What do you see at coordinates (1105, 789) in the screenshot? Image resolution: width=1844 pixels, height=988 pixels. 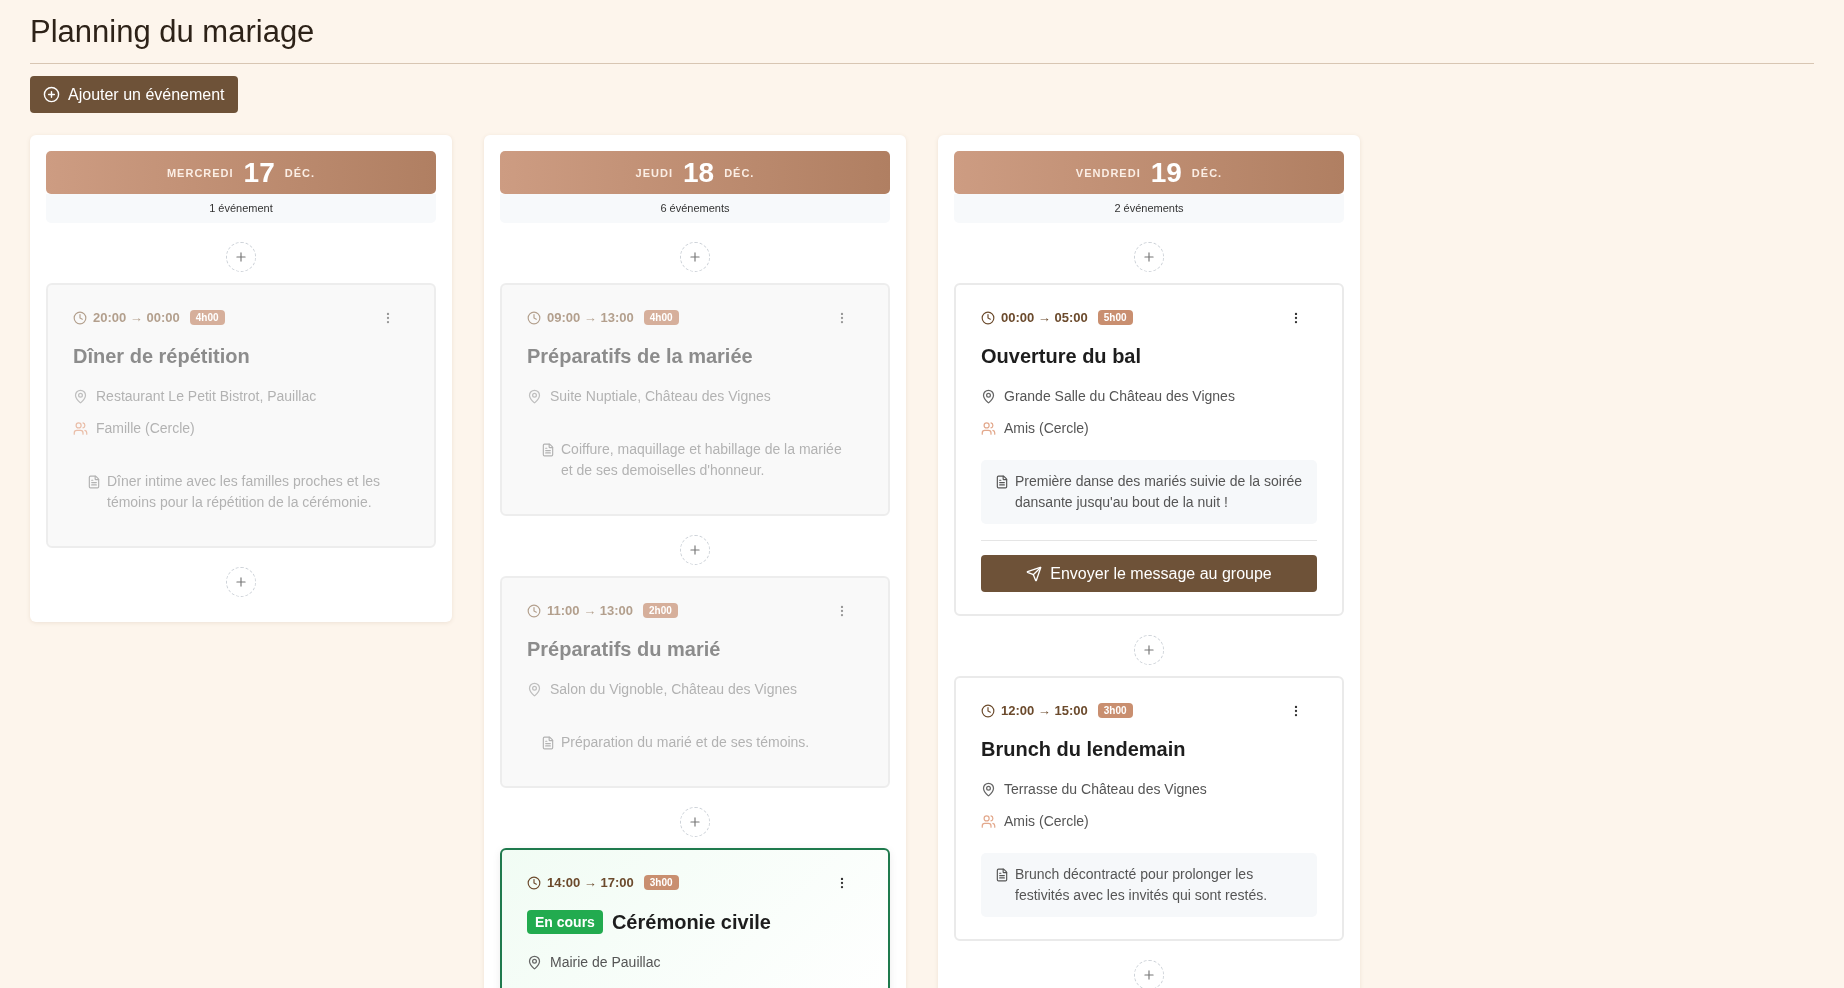 I see `event-location: Terrasse du Château des Vignes` at bounding box center [1105, 789].